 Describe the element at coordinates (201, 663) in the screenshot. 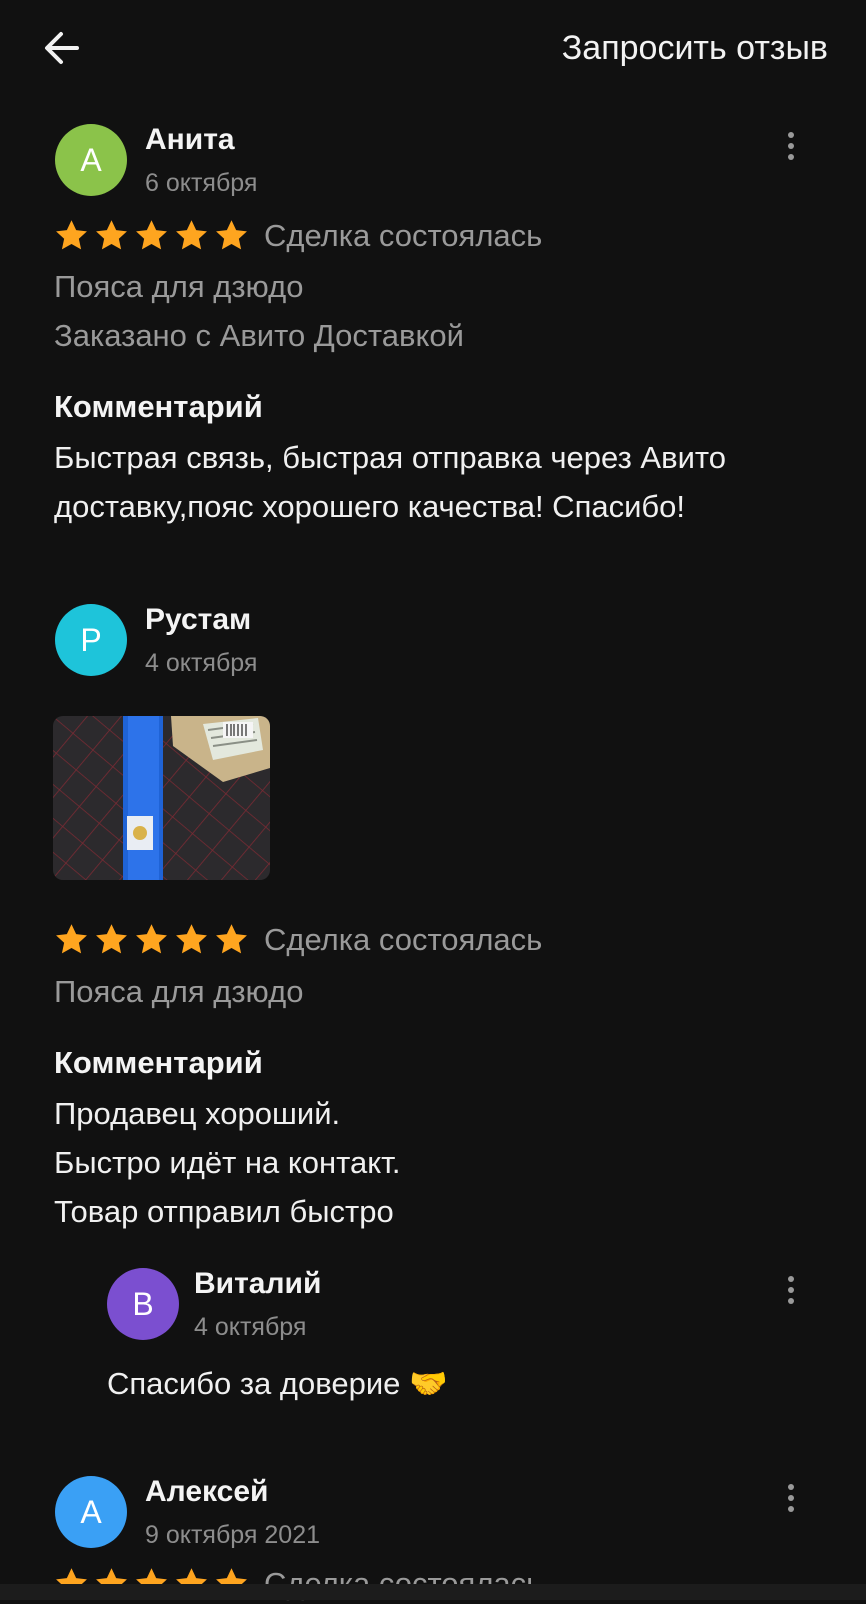

I see `review-date: 4 октября` at that location.